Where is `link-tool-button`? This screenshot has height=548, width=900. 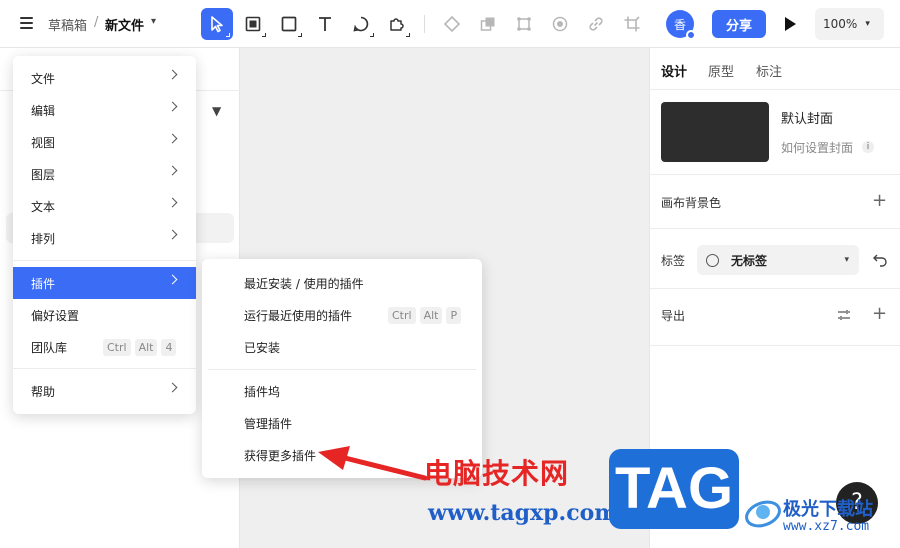
link-tool-button is located at coordinates (596, 24).